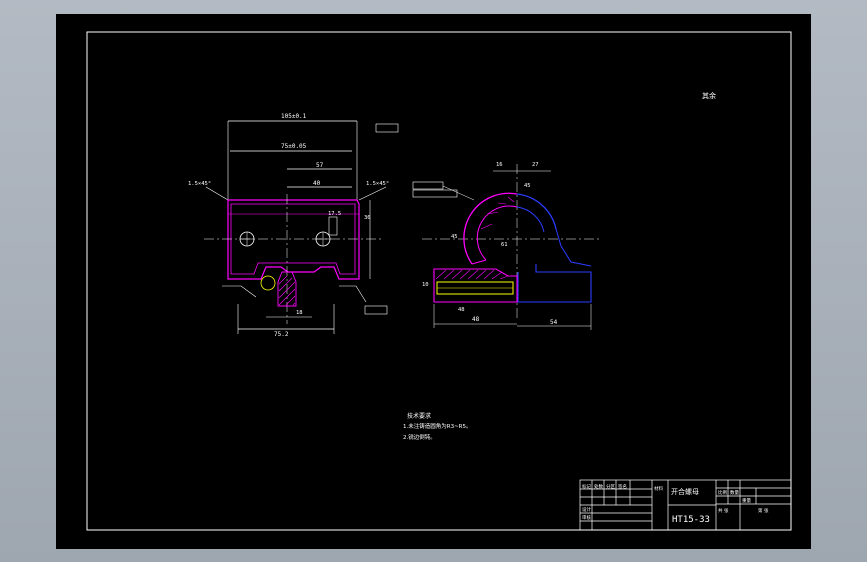 This screenshot has width=867, height=562. I want to click on tb-sheet: 共 张, so click(723, 510).